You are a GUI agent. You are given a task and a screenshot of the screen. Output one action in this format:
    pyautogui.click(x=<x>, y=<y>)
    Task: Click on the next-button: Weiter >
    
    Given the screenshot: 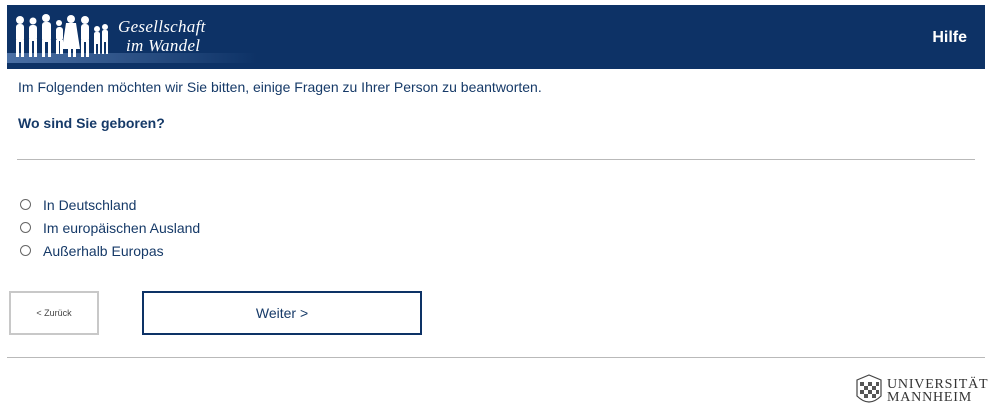 What is the action you would take?
    pyautogui.click(x=282, y=313)
    